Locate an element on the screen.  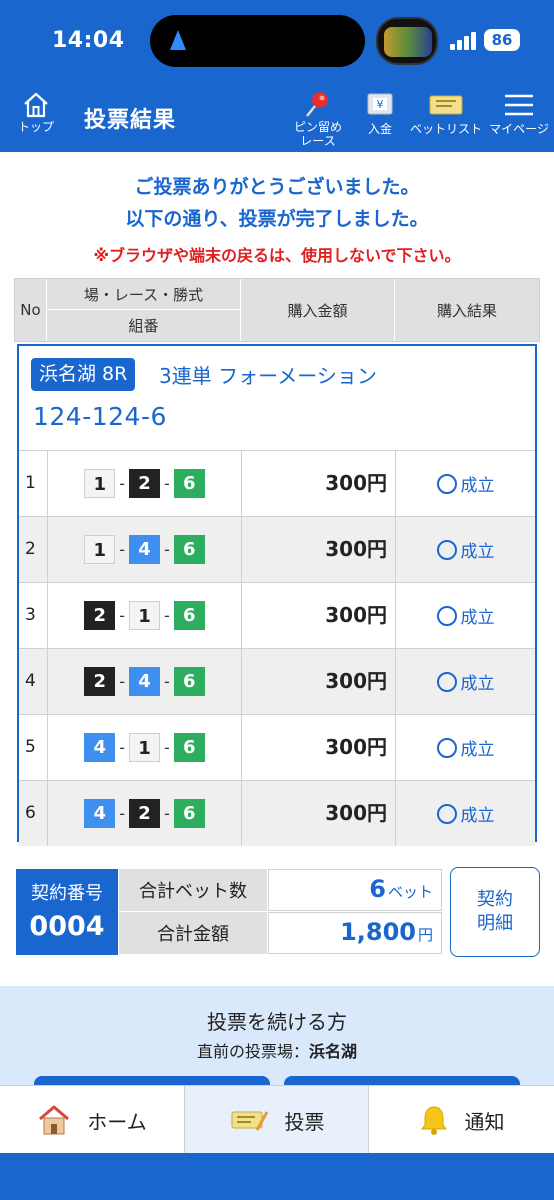
bet-row: 2 1-4-6 300円 成立 is located at coordinates (277, 549).